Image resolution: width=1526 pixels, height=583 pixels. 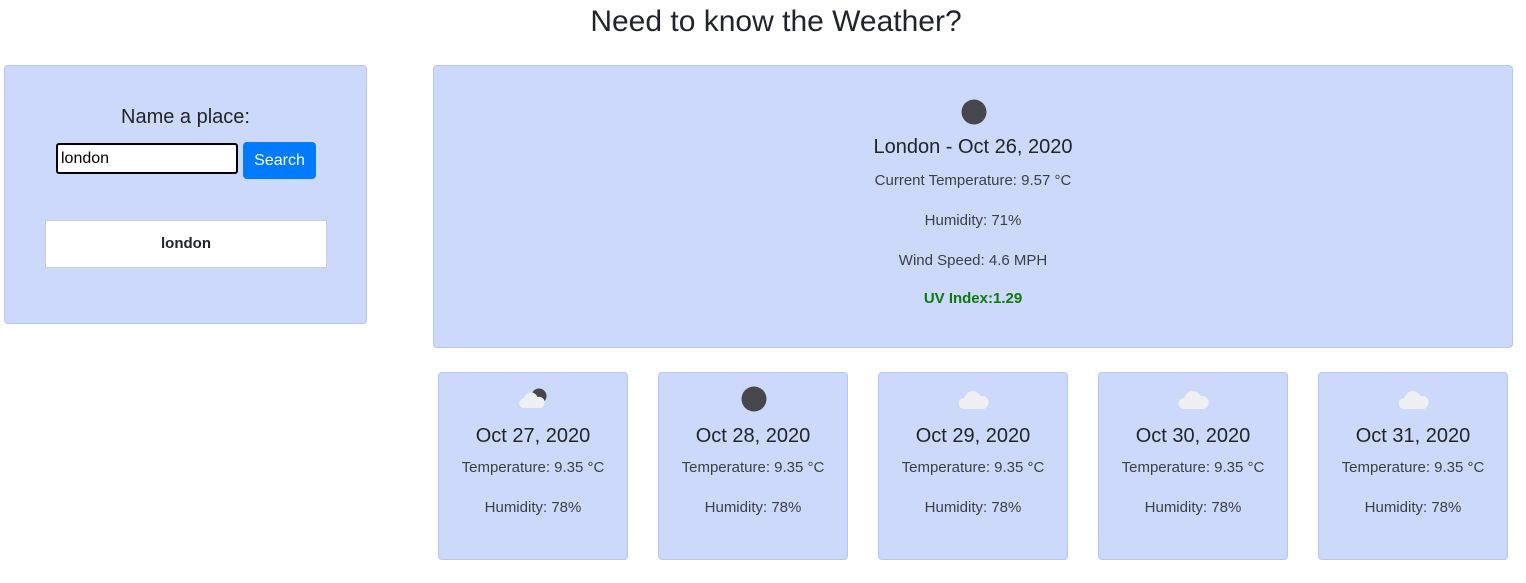 I want to click on current-temperature: Current Temperature: 9.57 °C, so click(x=973, y=180).